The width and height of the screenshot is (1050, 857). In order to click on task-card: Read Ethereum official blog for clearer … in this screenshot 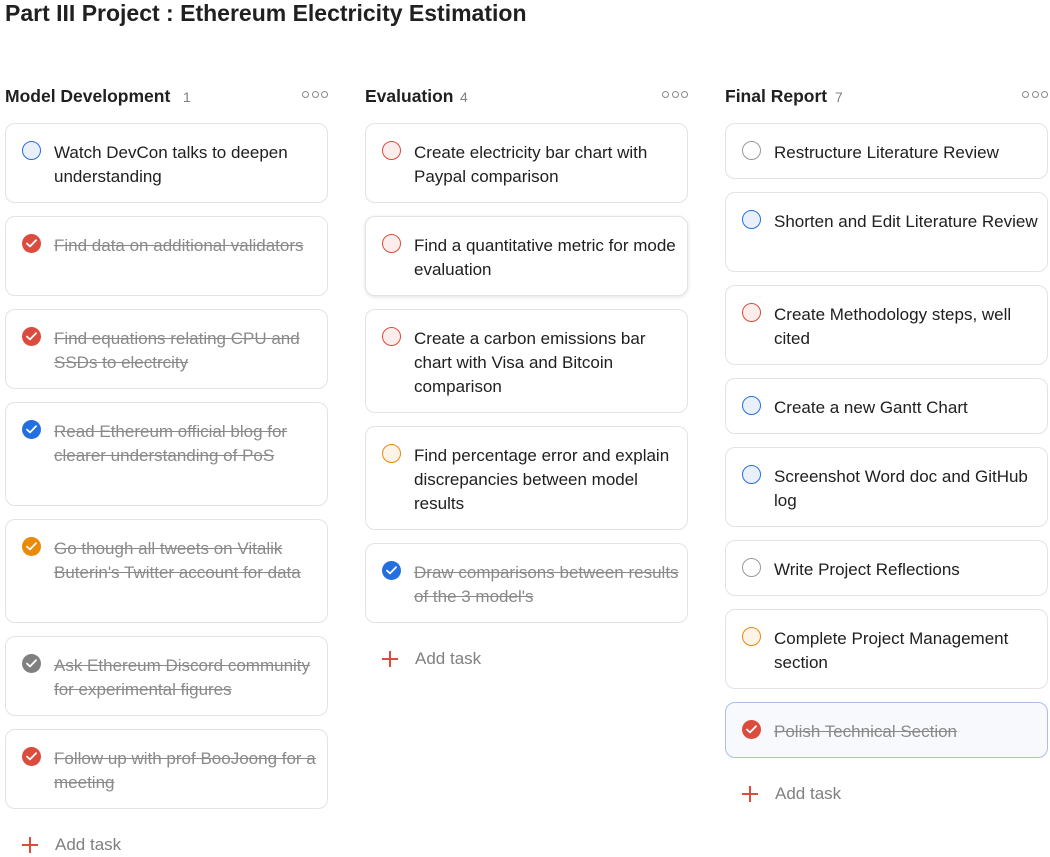, I will do `click(166, 454)`.